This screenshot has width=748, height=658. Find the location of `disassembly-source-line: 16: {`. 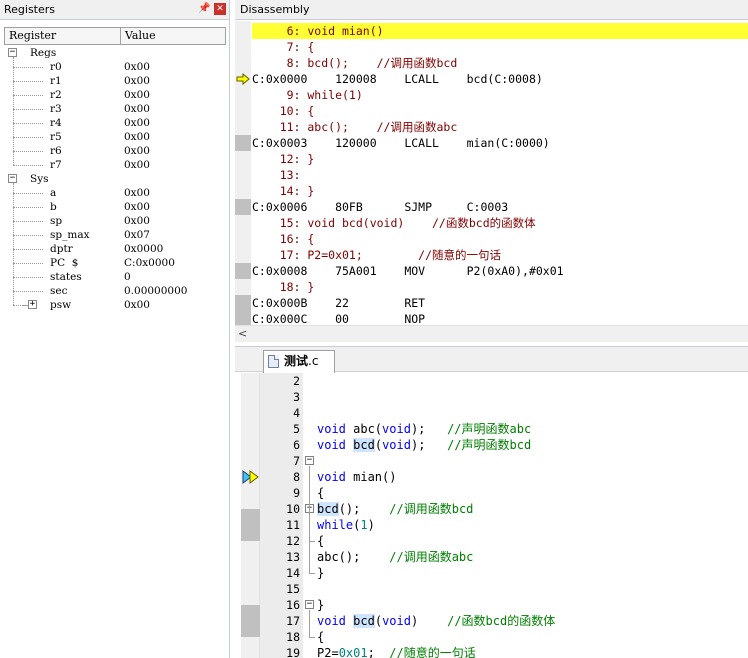

disassembly-source-line: 16: { is located at coordinates (500, 239).